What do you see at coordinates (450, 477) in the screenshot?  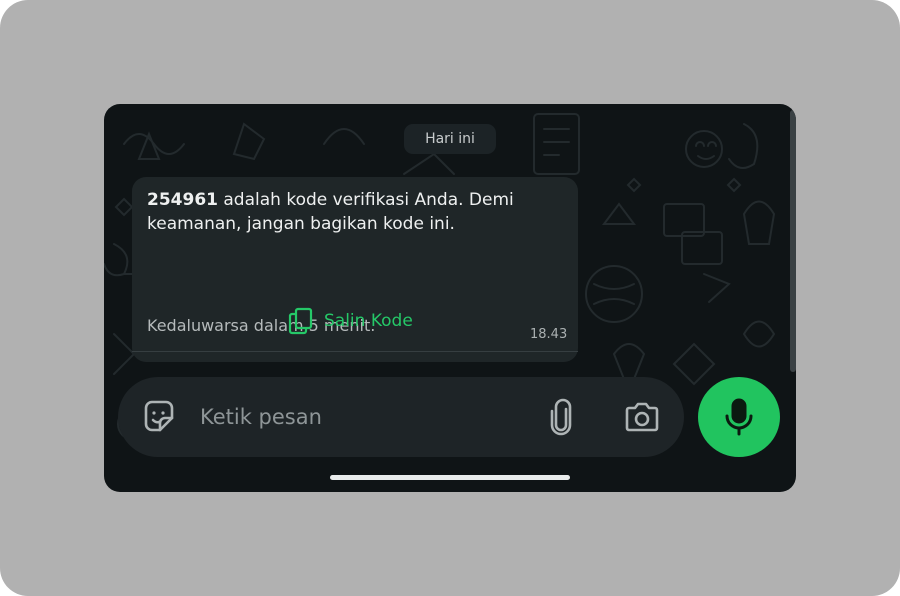 I see `home-indicator` at bounding box center [450, 477].